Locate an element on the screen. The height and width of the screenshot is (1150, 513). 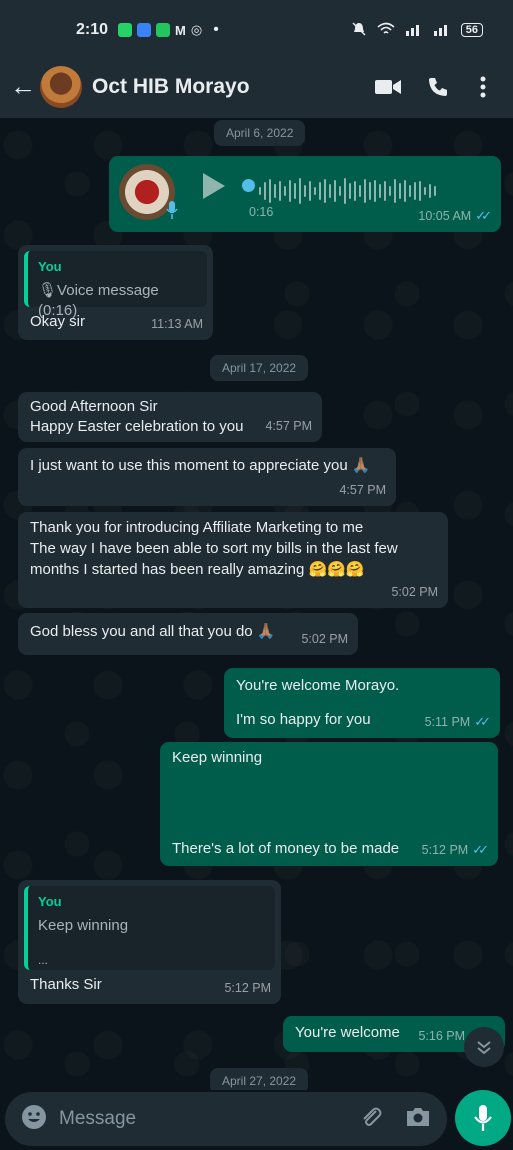
voice-duration: 0:16 is located at coordinates (261, 212).